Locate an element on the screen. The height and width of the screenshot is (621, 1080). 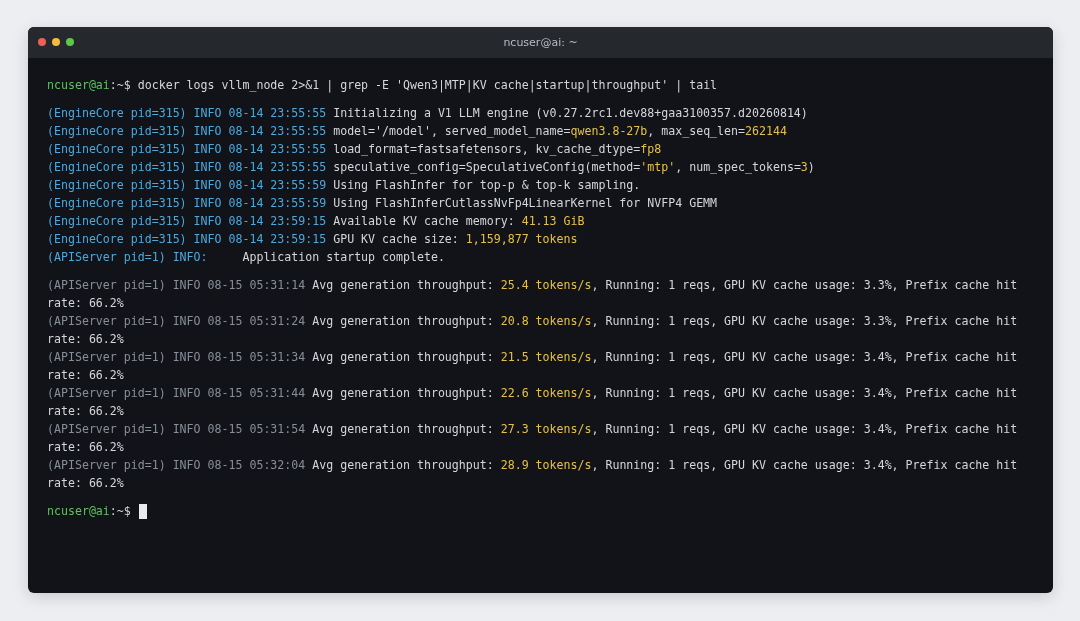
log-text: 22.6 tokens/s is located at coordinates (546, 393).